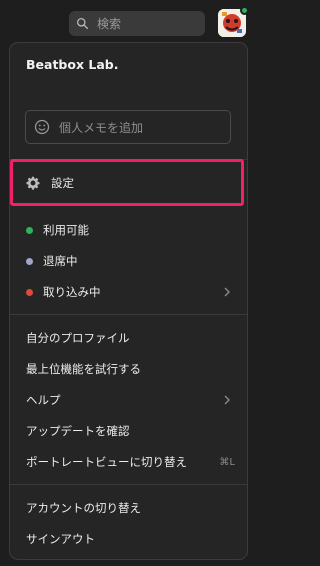  Describe the element at coordinates (128, 292) in the screenshot. I see `status-busy: 取り込み中` at that location.